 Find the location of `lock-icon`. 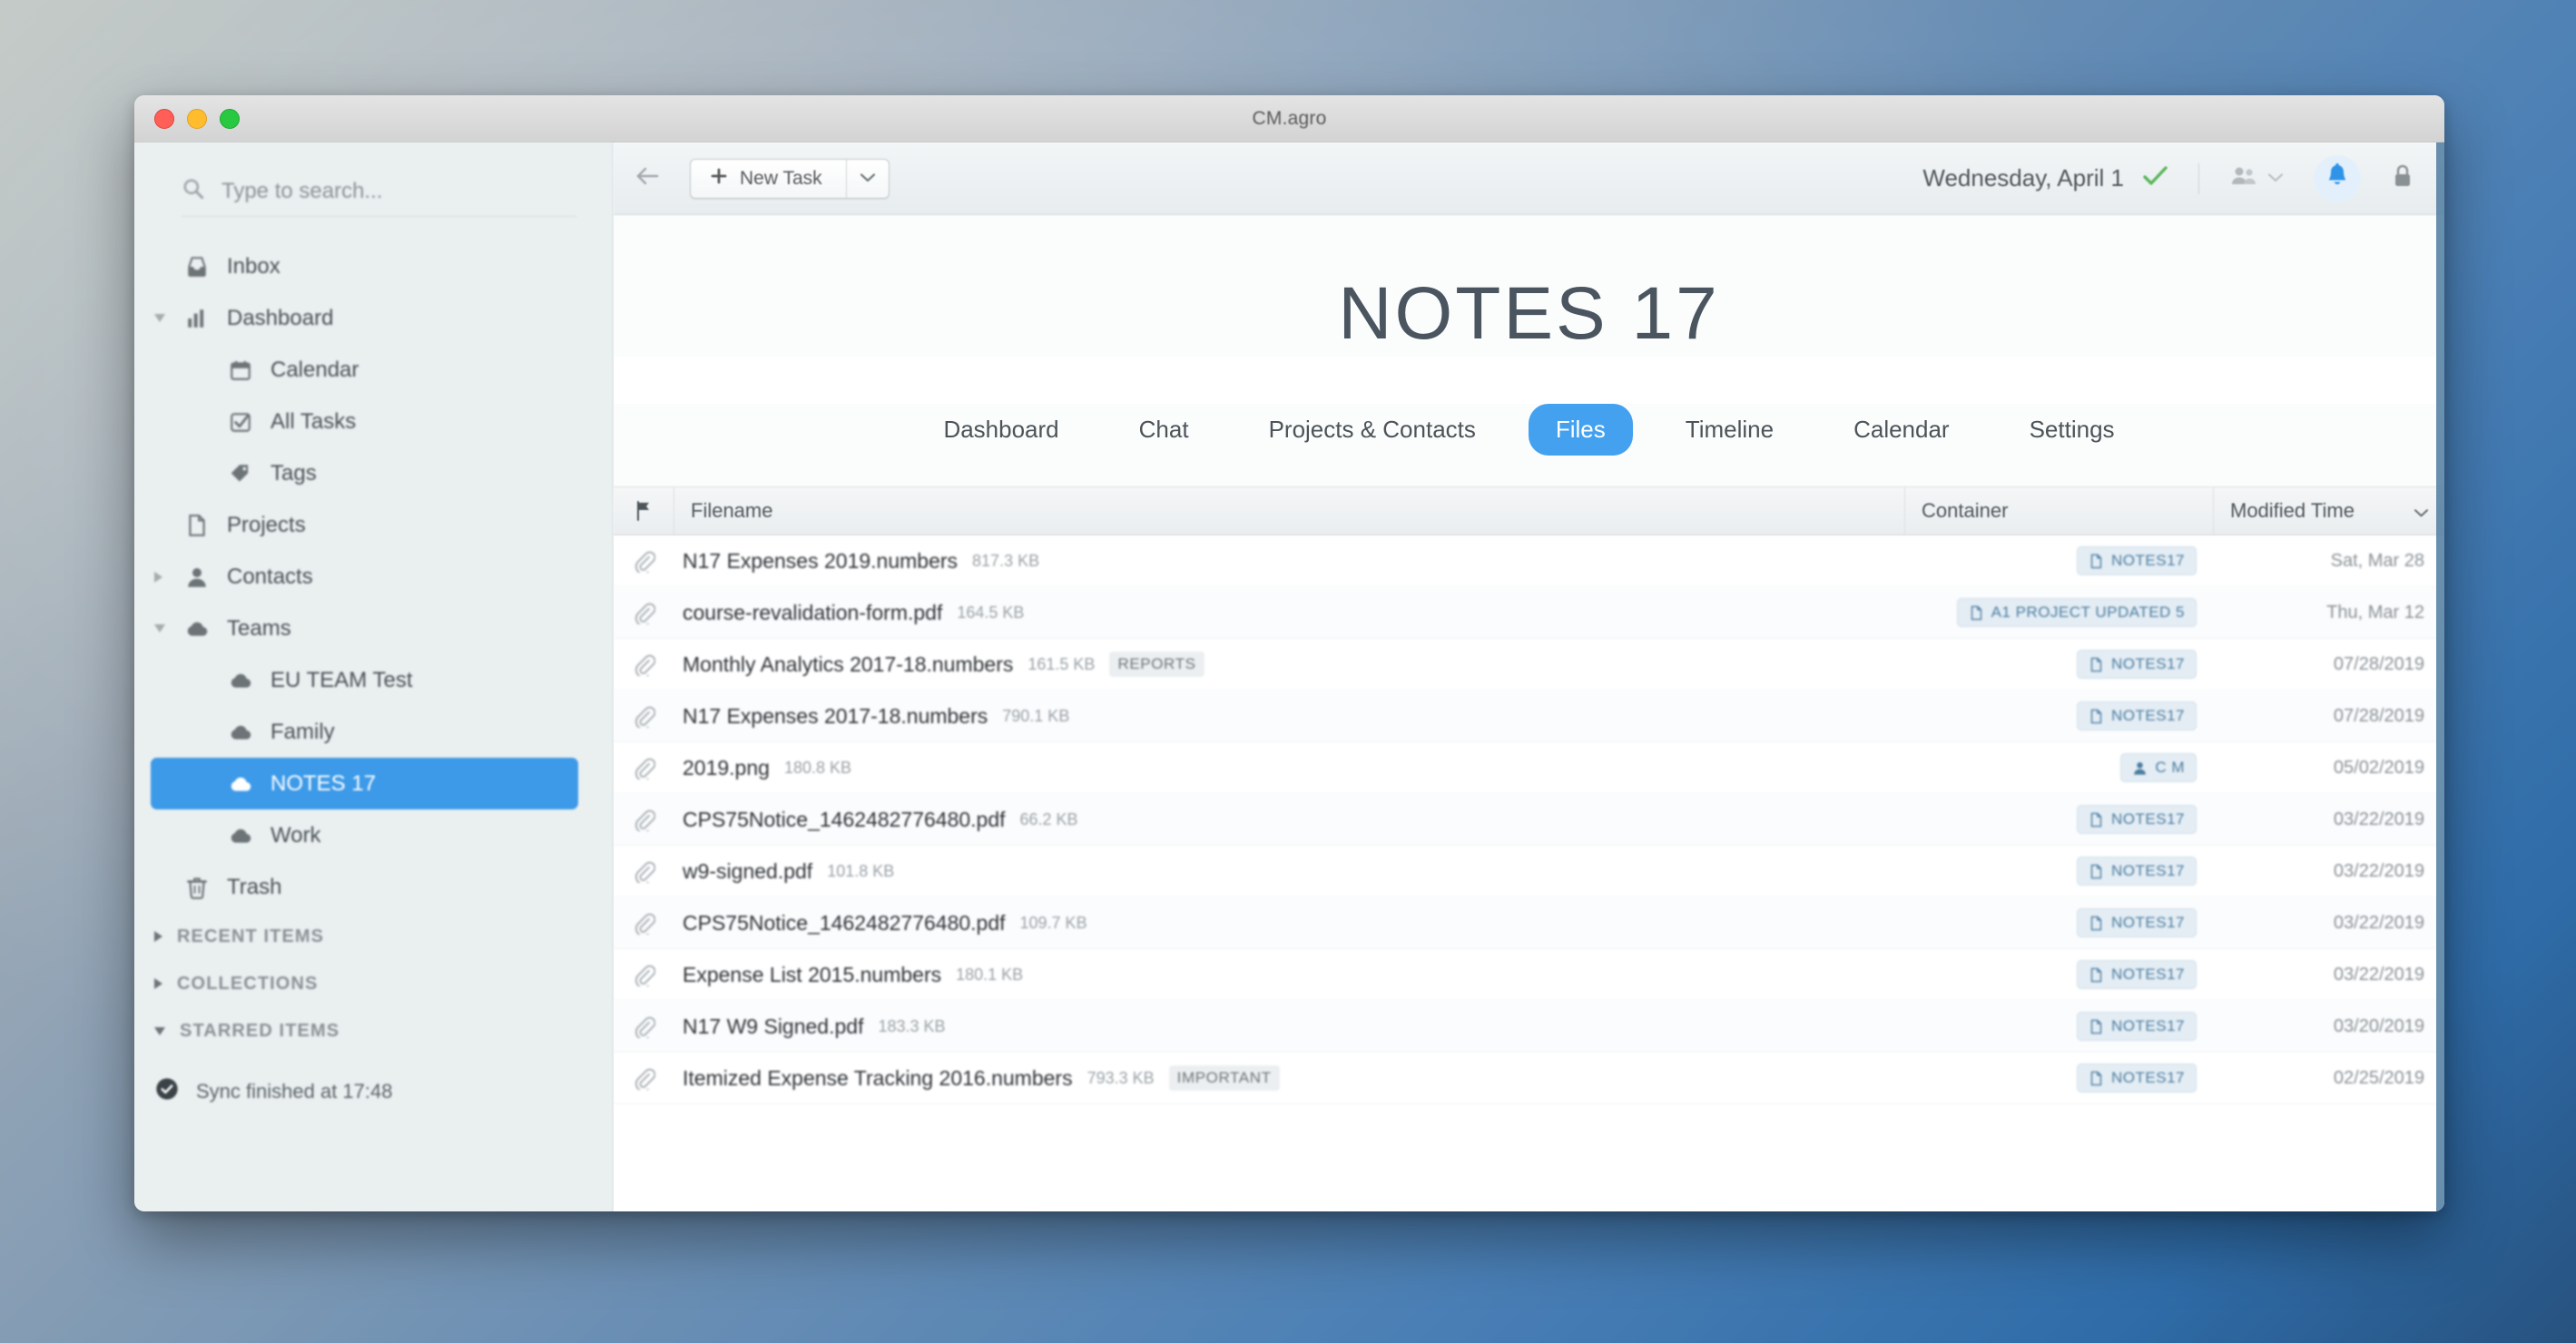

lock-icon is located at coordinates (2403, 178).